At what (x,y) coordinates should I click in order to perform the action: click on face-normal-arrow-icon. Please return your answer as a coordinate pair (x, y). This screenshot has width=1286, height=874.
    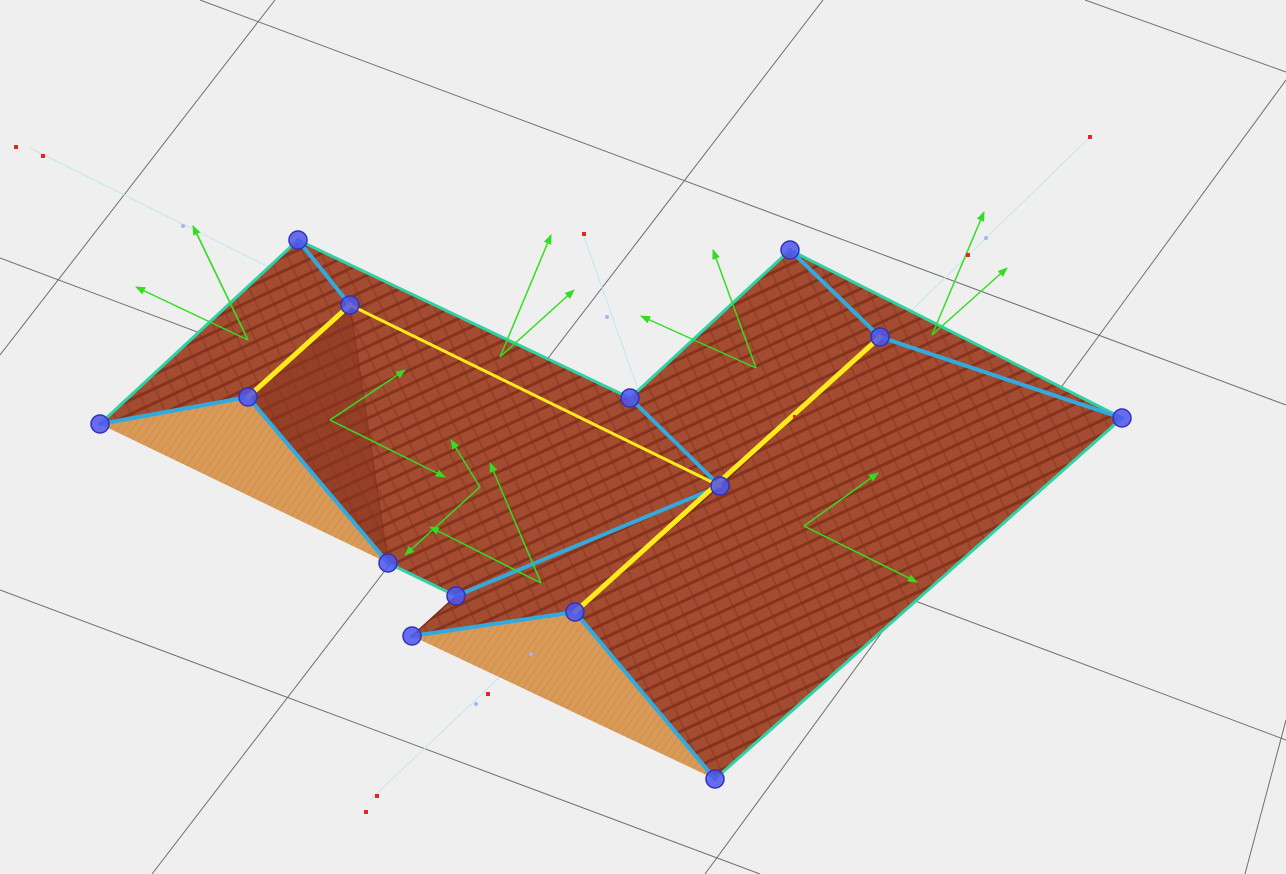
    Looking at the image, I should click on (969, 273).